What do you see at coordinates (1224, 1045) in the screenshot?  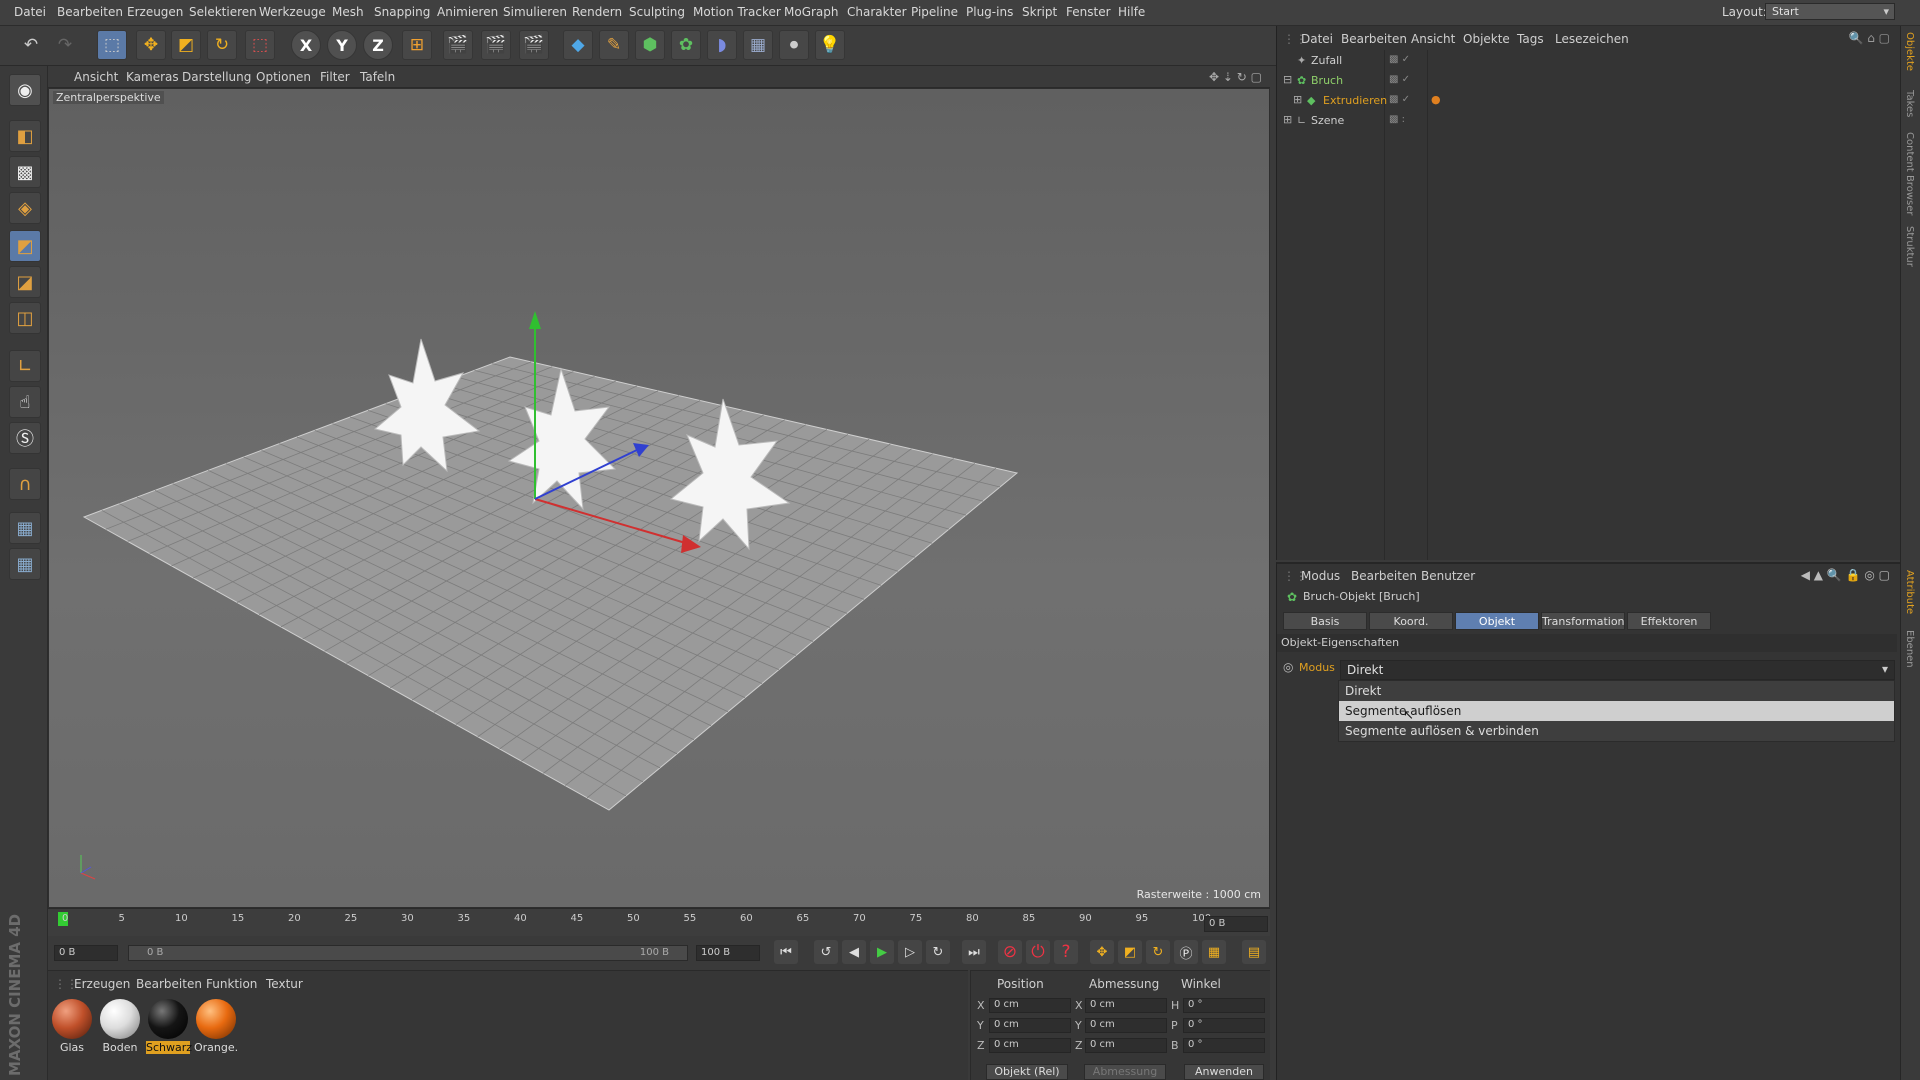 I see `rotation-b-field: 0 °` at bounding box center [1224, 1045].